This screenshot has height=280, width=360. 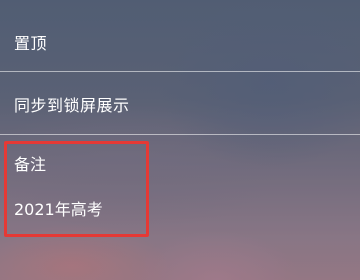 What do you see at coordinates (72, 105) in the screenshot?
I see `menu-item-label: 同步到锁屏展示` at bounding box center [72, 105].